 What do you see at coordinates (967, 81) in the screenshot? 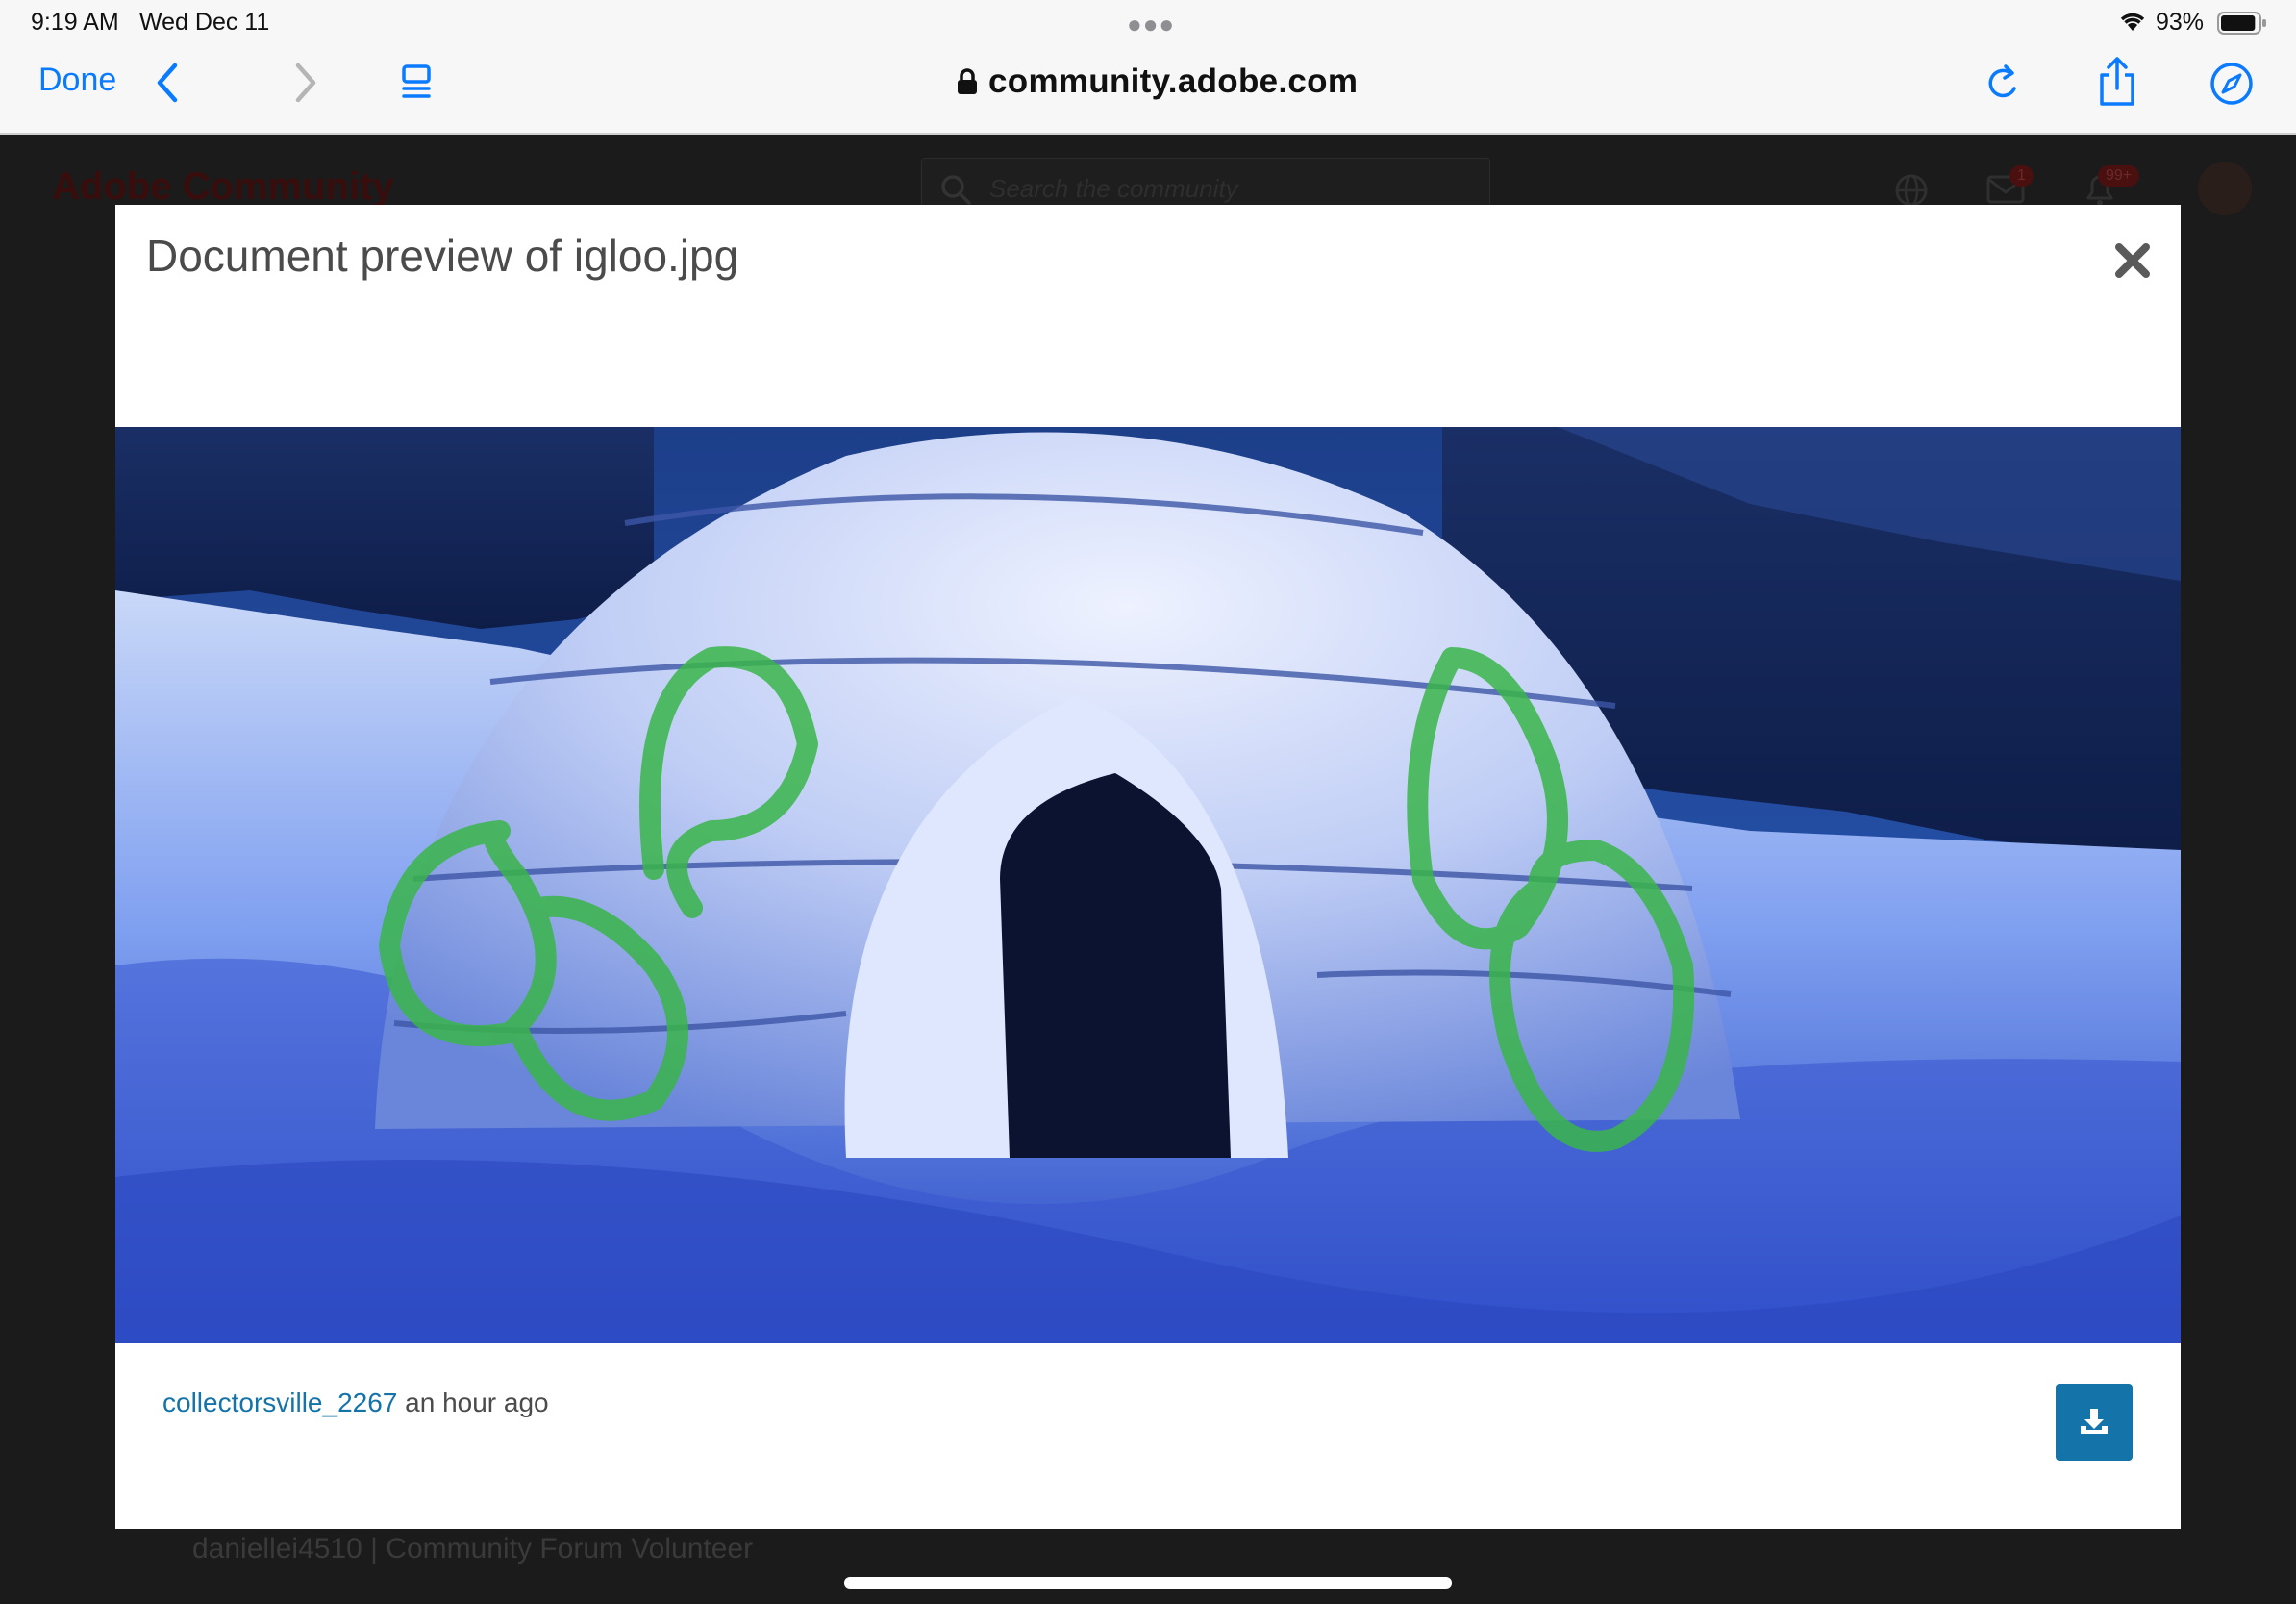
I see `lock-icon` at bounding box center [967, 81].